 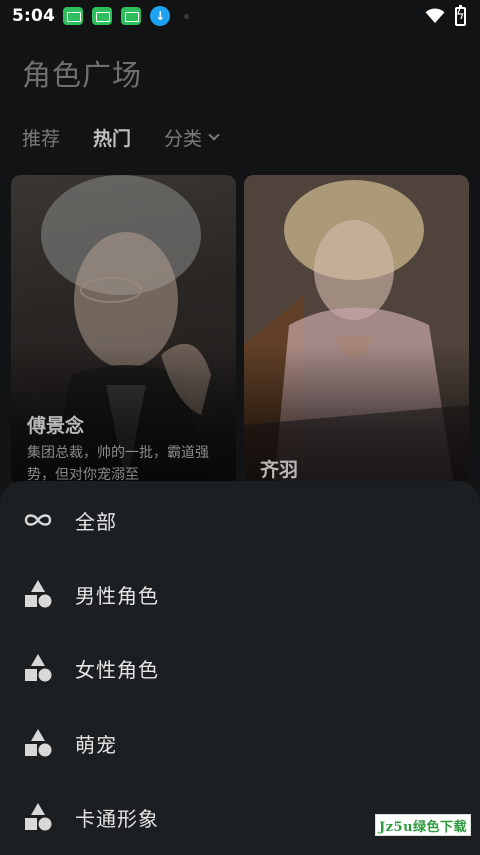 I want to click on watermark: Jz5u绿色下载, so click(x=423, y=825).